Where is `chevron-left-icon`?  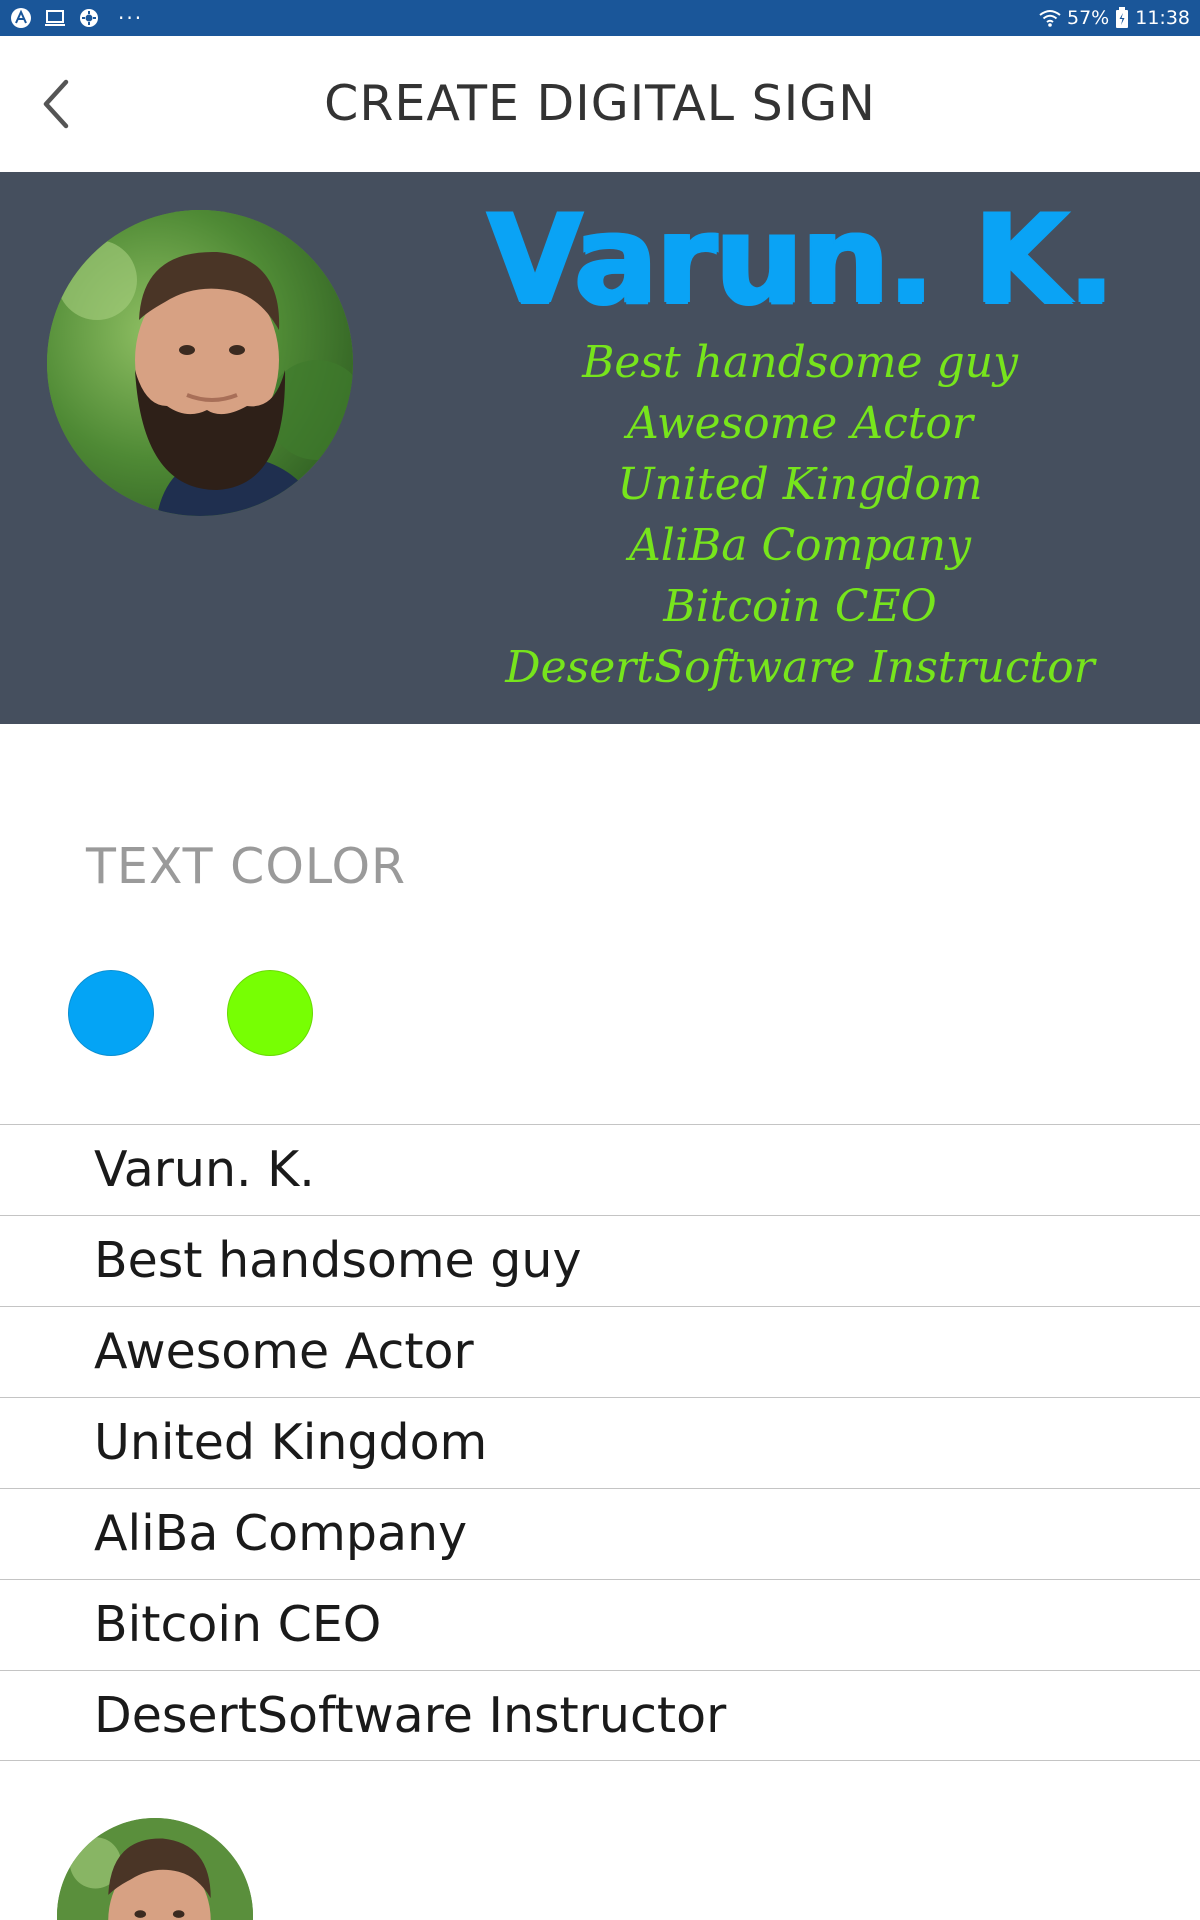 chevron-left-icon is located at coordinates (56, 104).